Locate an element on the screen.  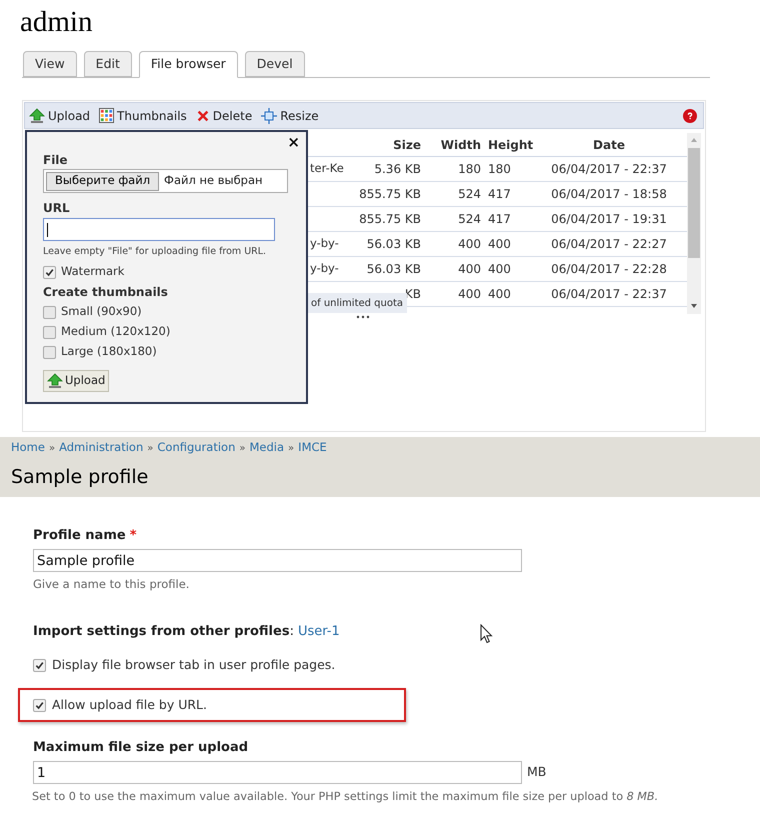
file-name: ter-Ke is located at coordinates (327, 168).